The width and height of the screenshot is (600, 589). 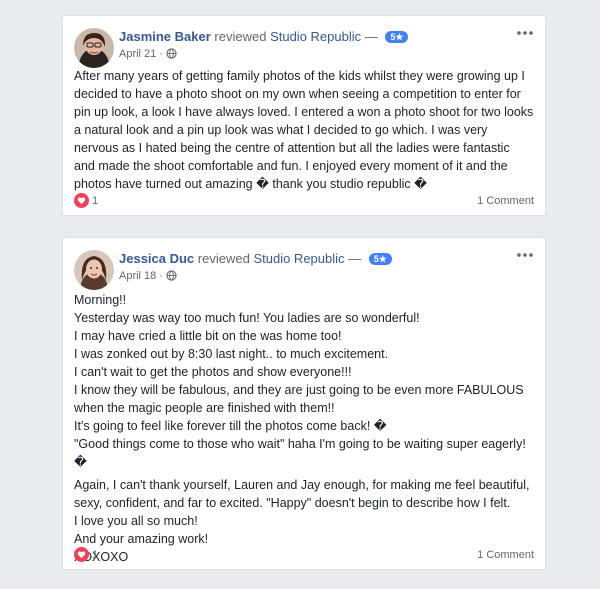 I want to click on author-name: Jessica Duc, so click(x=156, y=258).